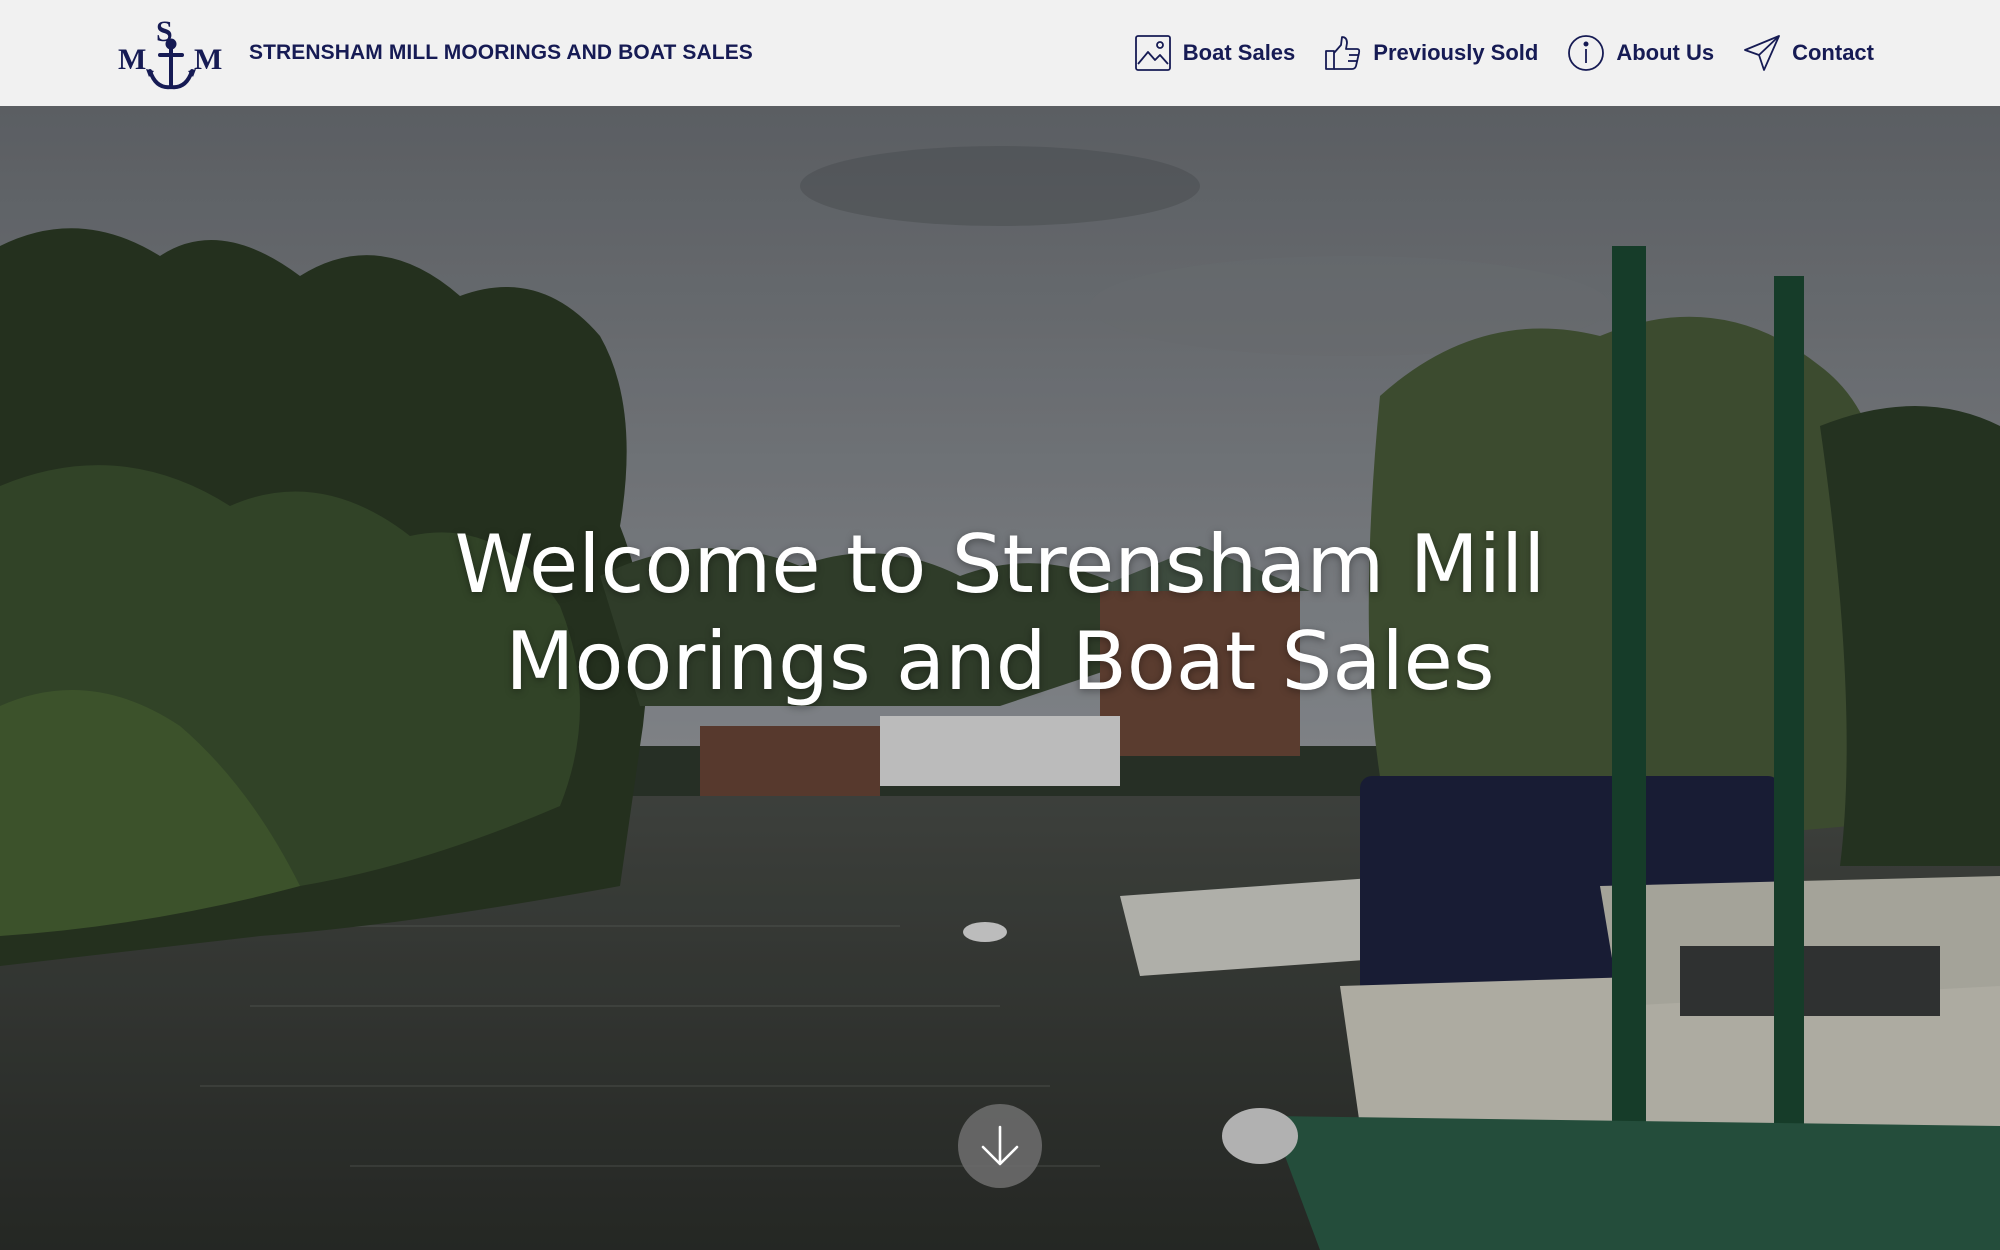 The width and height of the screenshot is (2000, 1250). Describe the element at coordinates (1343, 53) in the screenshot. I see `thumbs-up-icon` at that location.